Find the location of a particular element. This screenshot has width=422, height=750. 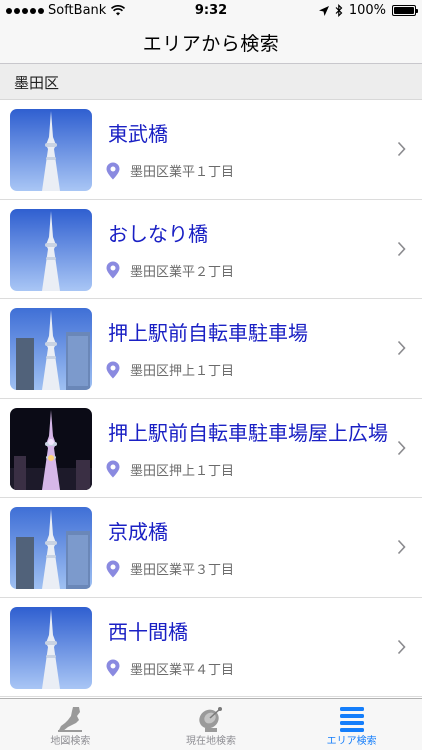

list-item: 押上駅前自転車駐車場墨田区押上１丁目 is located at coordinates (211, 349).